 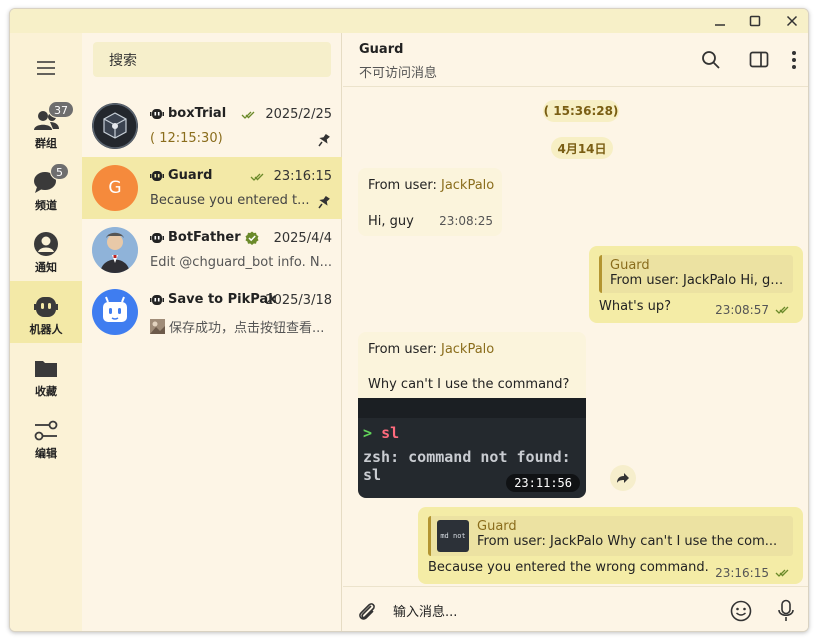 I want to click on cube-logo-icon, so click(x=115, y=126).